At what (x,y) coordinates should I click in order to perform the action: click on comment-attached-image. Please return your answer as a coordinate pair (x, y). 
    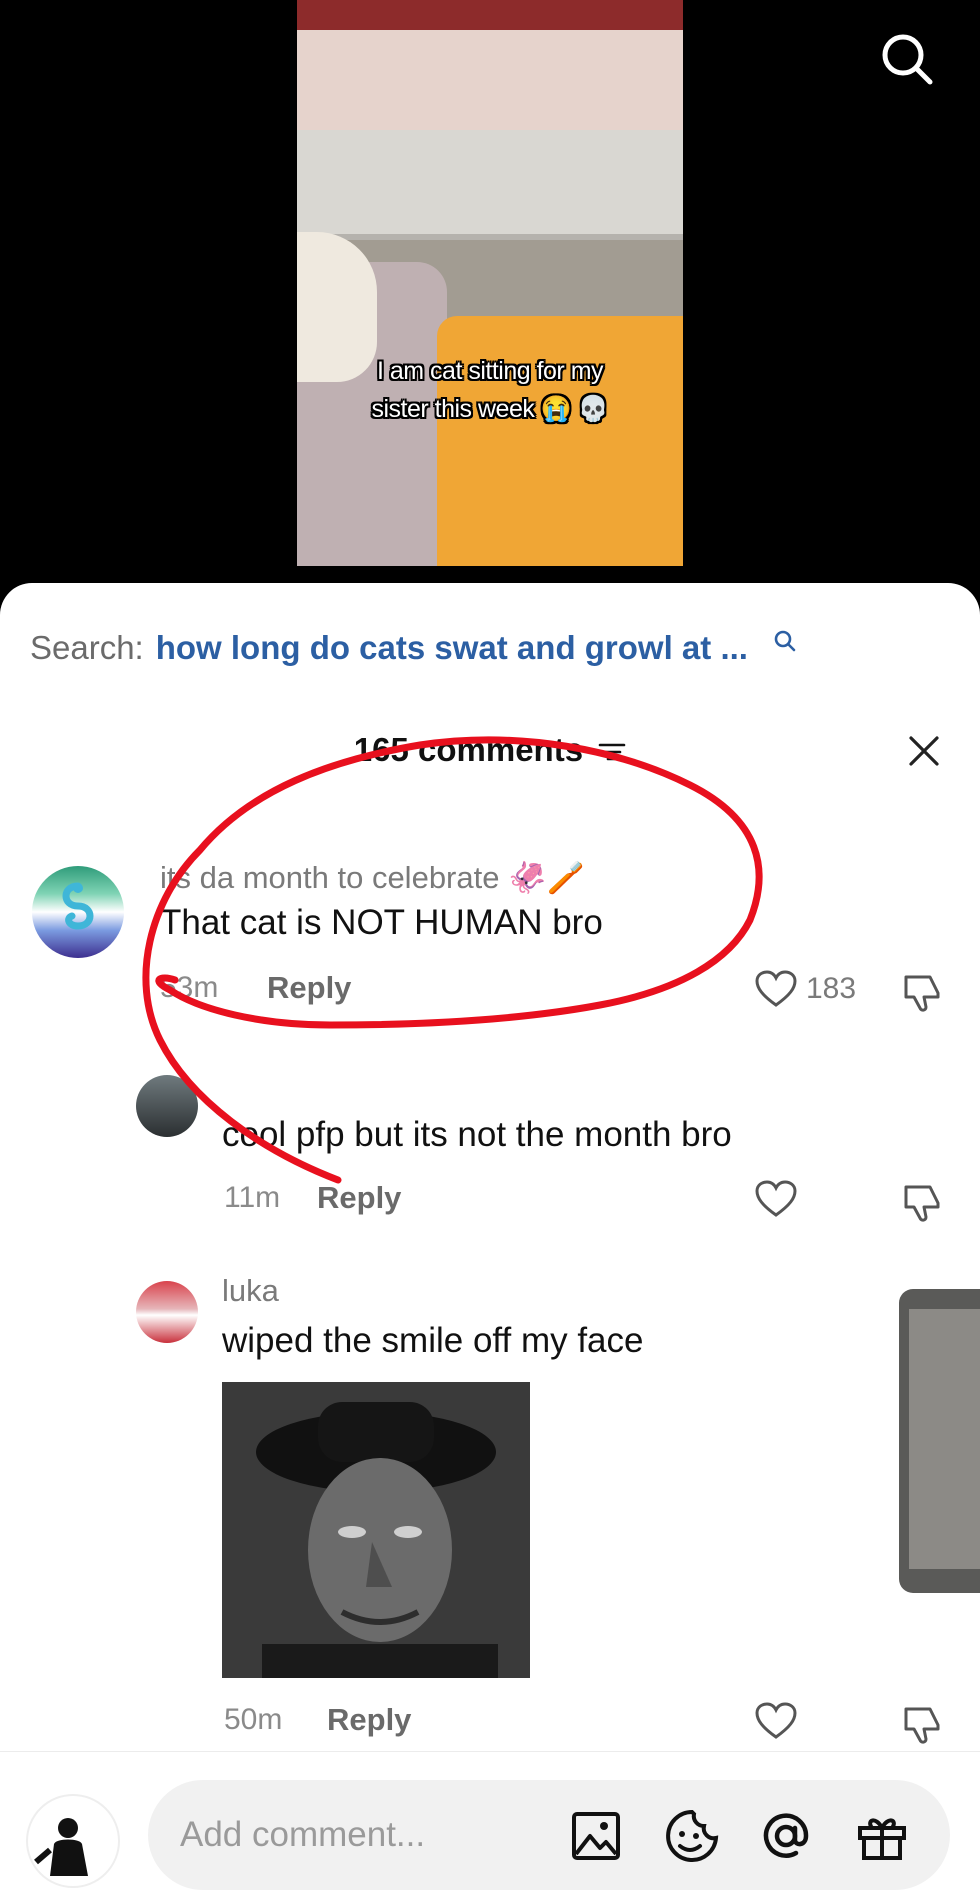
    Looking at the image, I should click on (376, 1530).